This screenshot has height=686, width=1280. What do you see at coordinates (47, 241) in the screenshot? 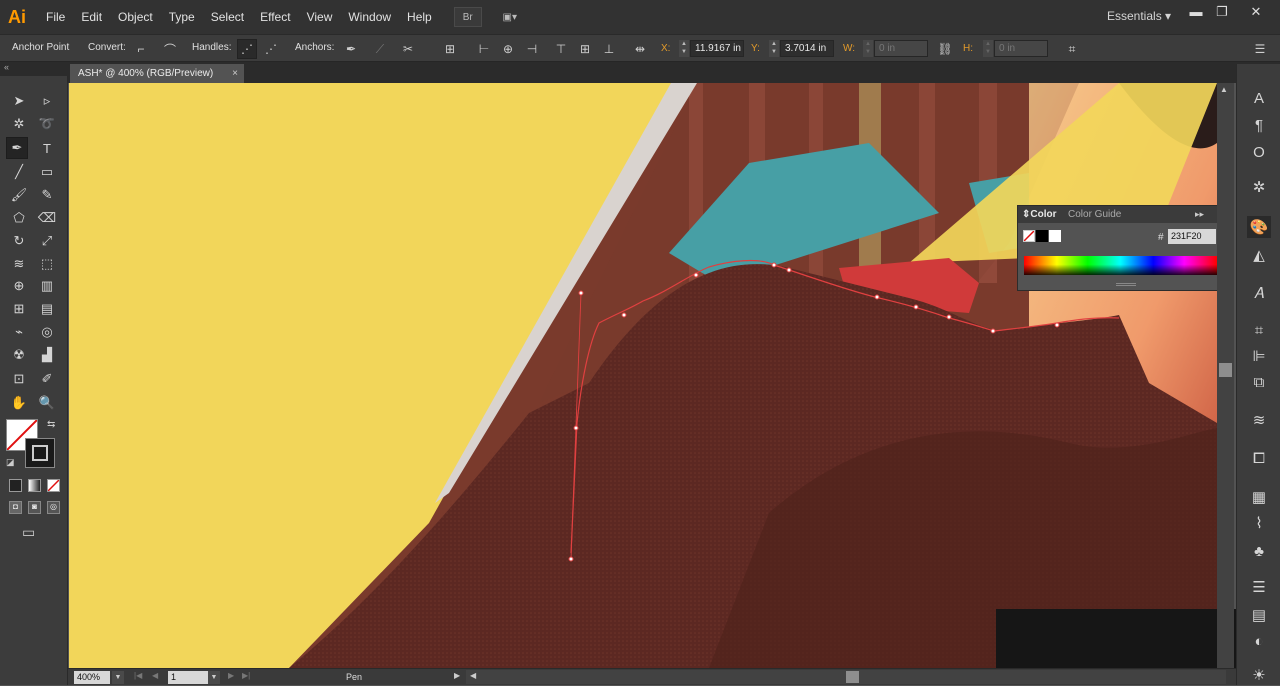
I see `scale-icon: ⤢` at bounding box center [47, 241].